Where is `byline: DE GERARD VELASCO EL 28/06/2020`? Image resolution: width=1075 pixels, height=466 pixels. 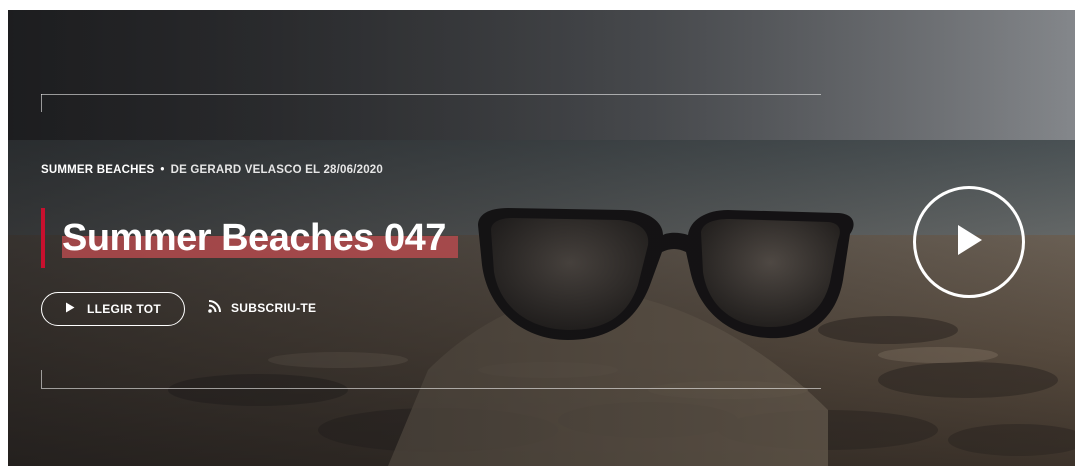
byline: DE GERARD VELASCO EL 28/06/2020 is located at coordinates (277, 170).